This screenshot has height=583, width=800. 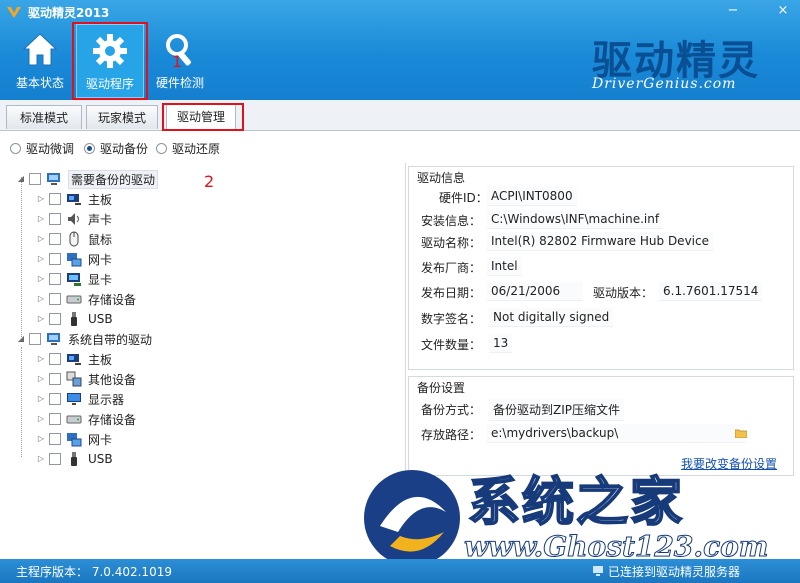 I want to click on tree-item-label: 鼠标, so click(x=100, y=239).